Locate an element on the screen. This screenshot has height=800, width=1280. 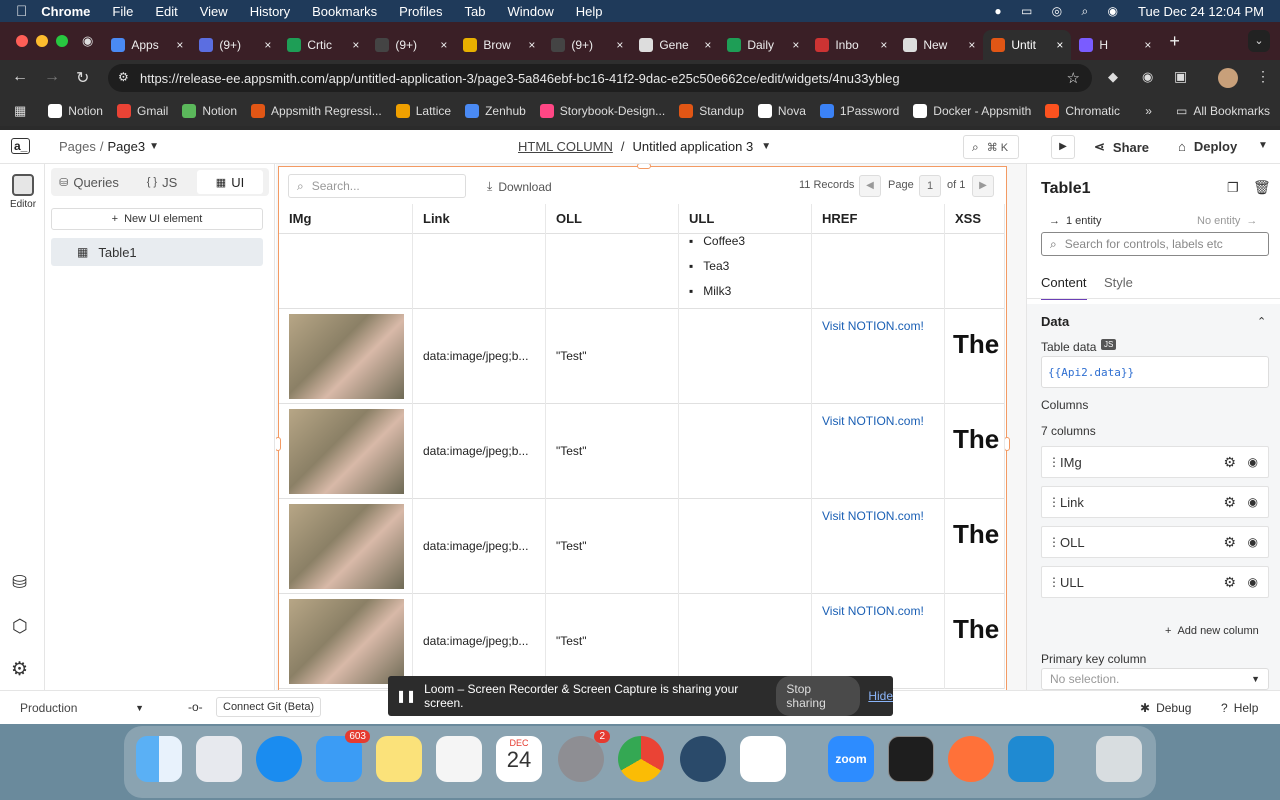
extension-icon-1: ◆ is located at coordinates (1113, 77).